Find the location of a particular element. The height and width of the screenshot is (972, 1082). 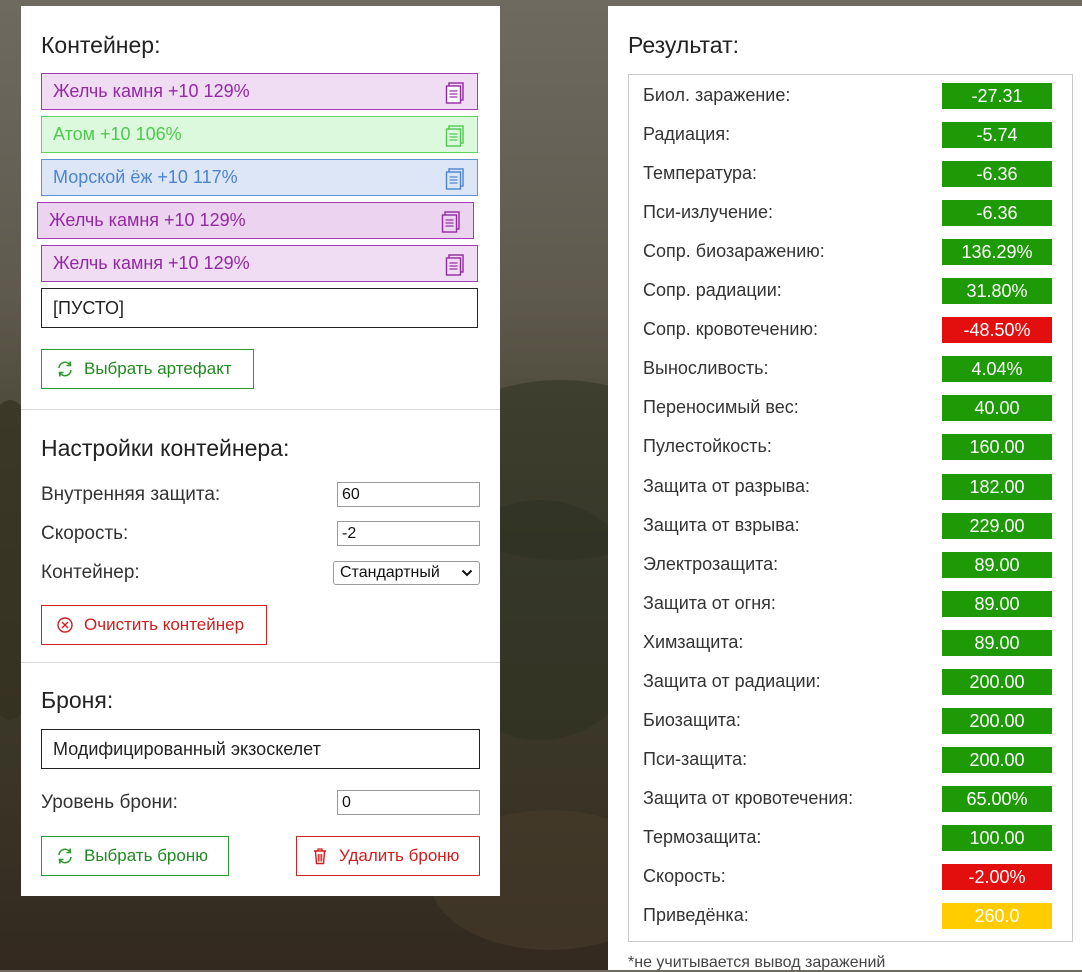

result-row: Защита от огня: 89.00 is located at coordinates (850, 603).